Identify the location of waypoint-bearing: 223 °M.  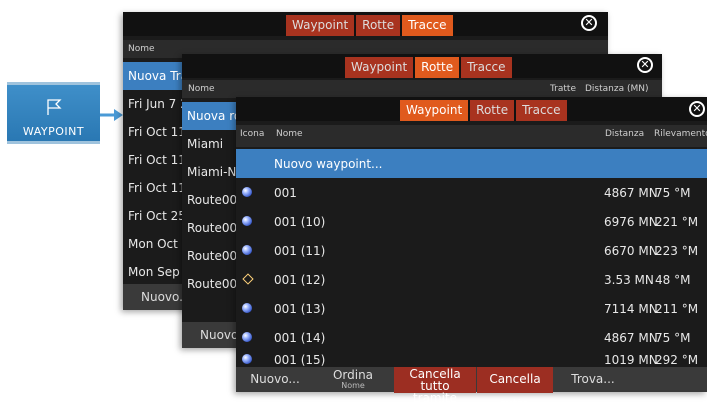
(677, 251).